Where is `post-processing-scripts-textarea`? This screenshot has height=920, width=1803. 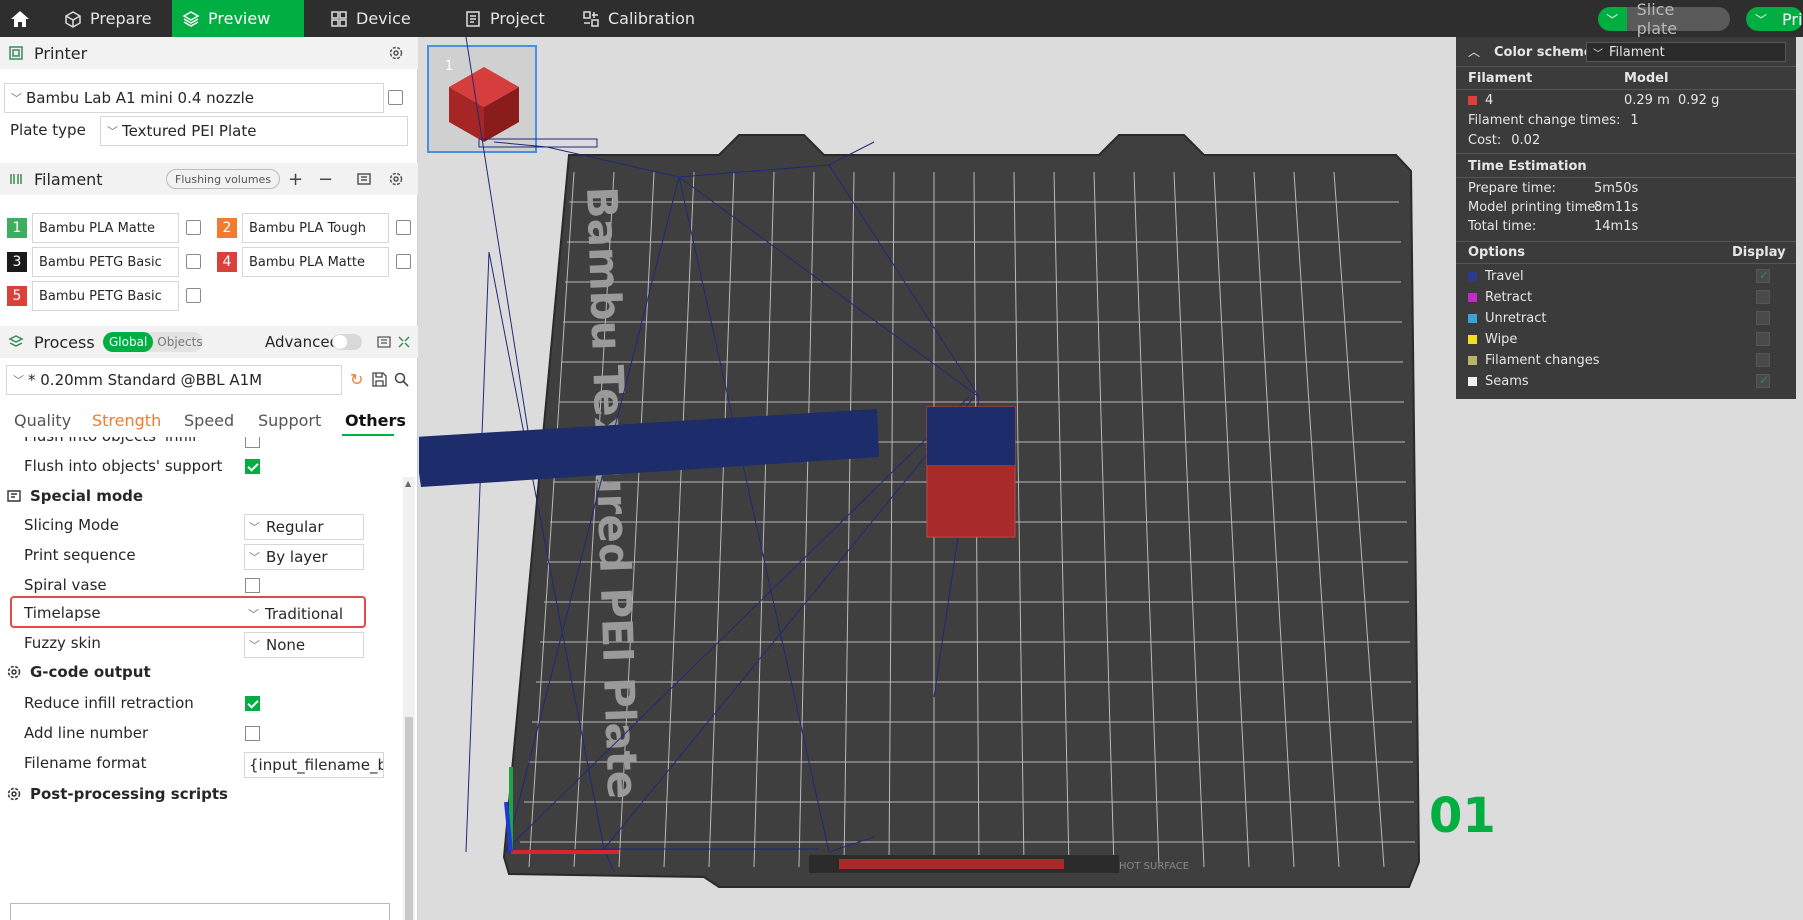 post-processing-scripts-textarea is located at coordinates (200, 911).